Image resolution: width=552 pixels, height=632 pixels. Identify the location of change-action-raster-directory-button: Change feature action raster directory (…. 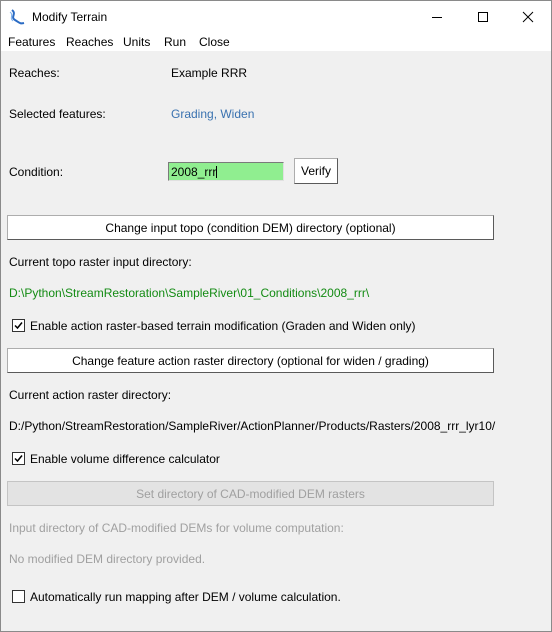
(250, 360).